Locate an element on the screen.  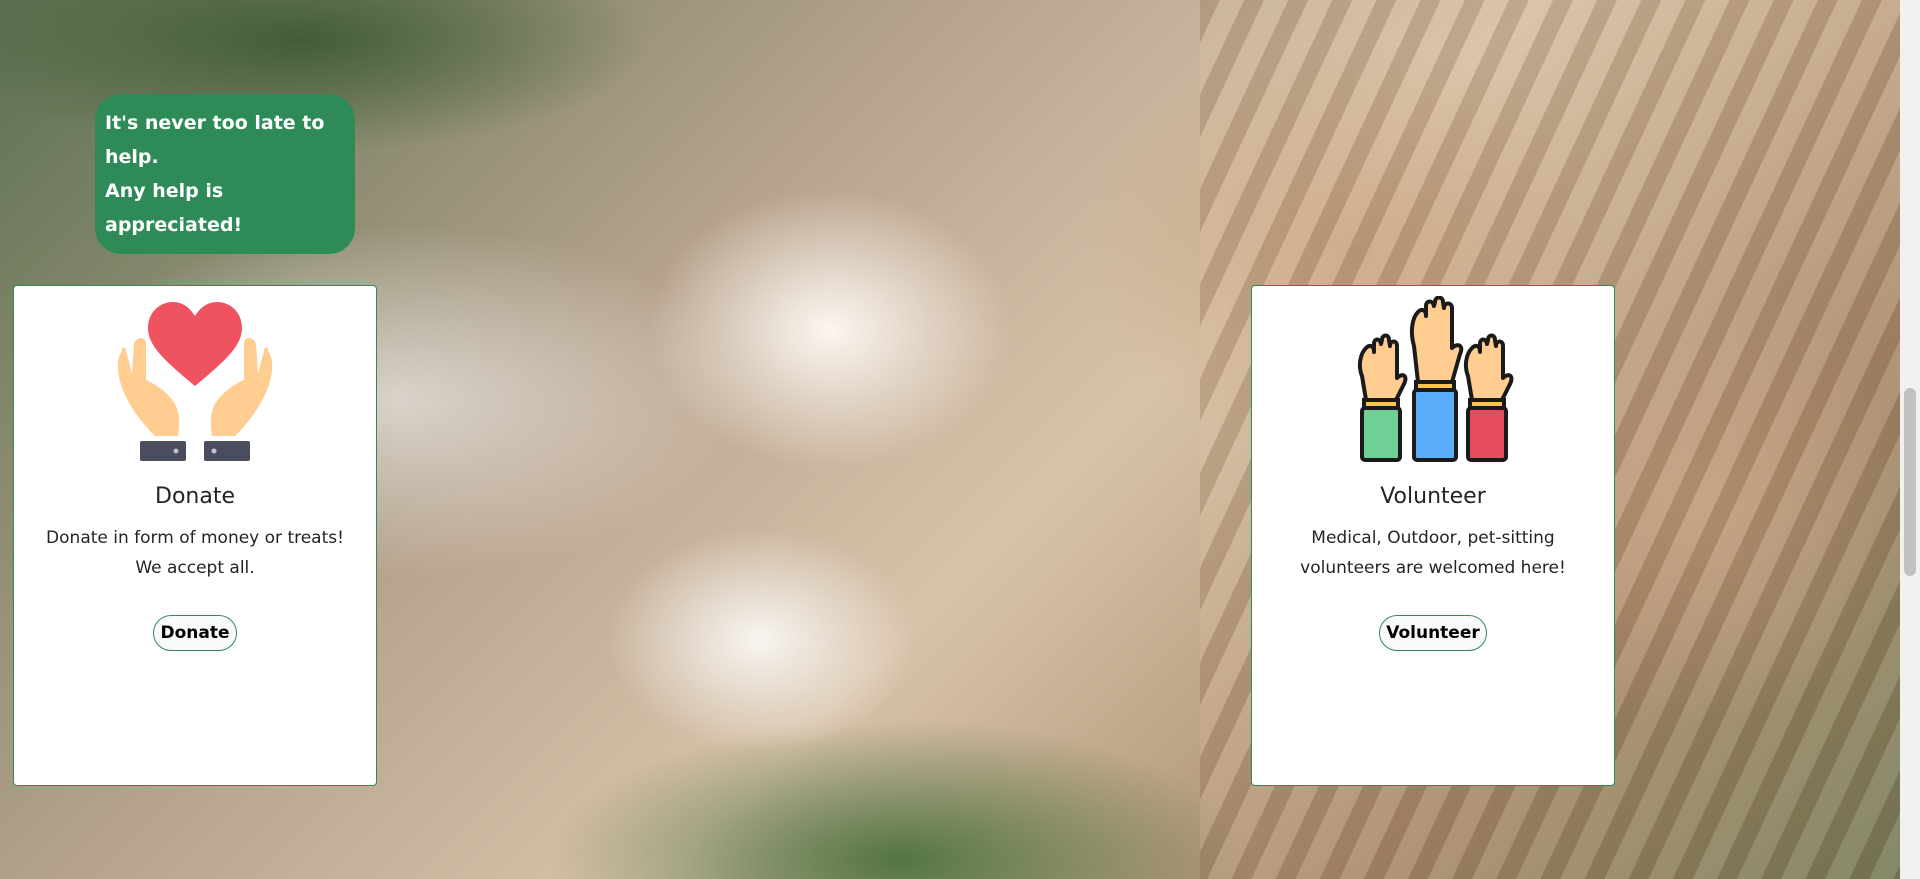
donate-text-line-1: Donate in form of money or treats! is located at coordinates (195, 538).